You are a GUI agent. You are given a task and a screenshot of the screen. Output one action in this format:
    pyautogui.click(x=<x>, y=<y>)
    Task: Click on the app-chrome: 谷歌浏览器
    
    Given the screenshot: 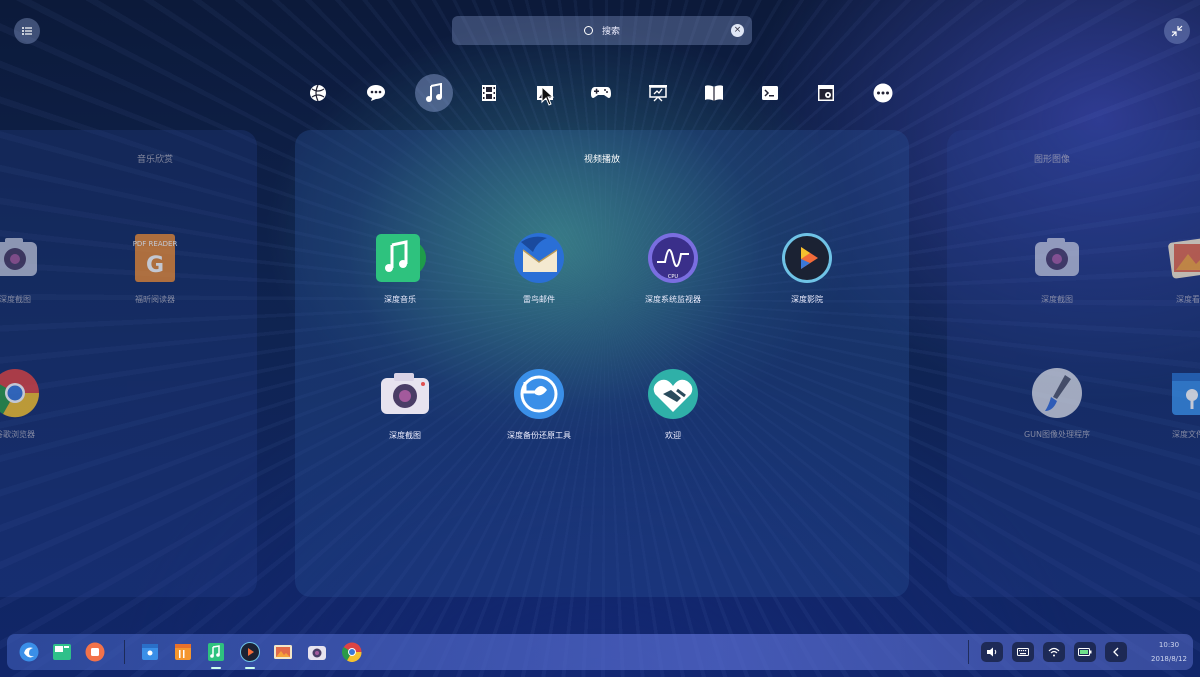 What is the action you would take?
    pyautogui.click(x=35, y=403)
    